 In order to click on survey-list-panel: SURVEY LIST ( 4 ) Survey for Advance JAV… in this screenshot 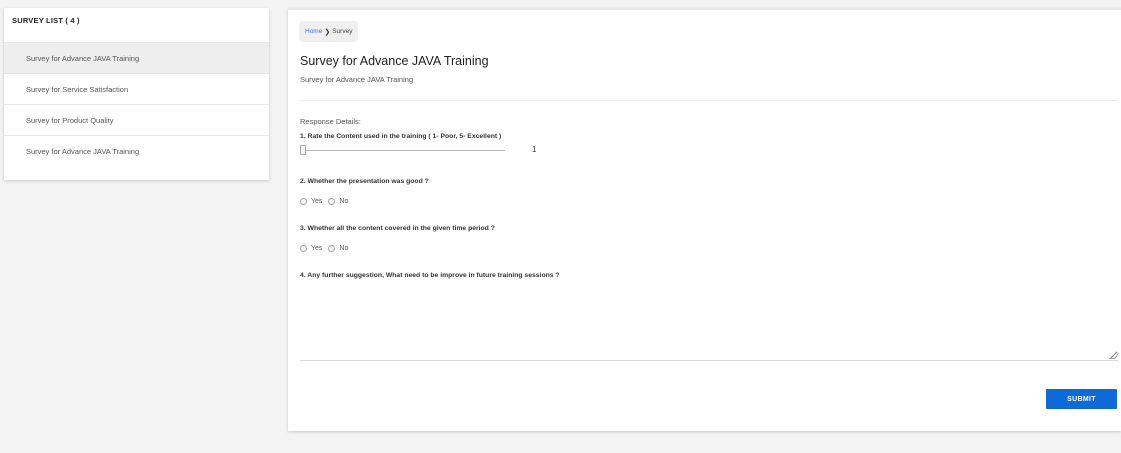, I will do `click(136, 94)`.